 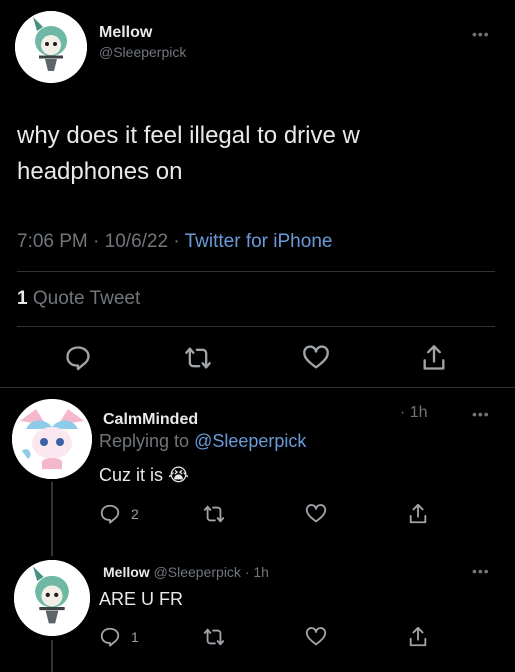 I want to click on reply-button: 1, so click(x=119, y=637).